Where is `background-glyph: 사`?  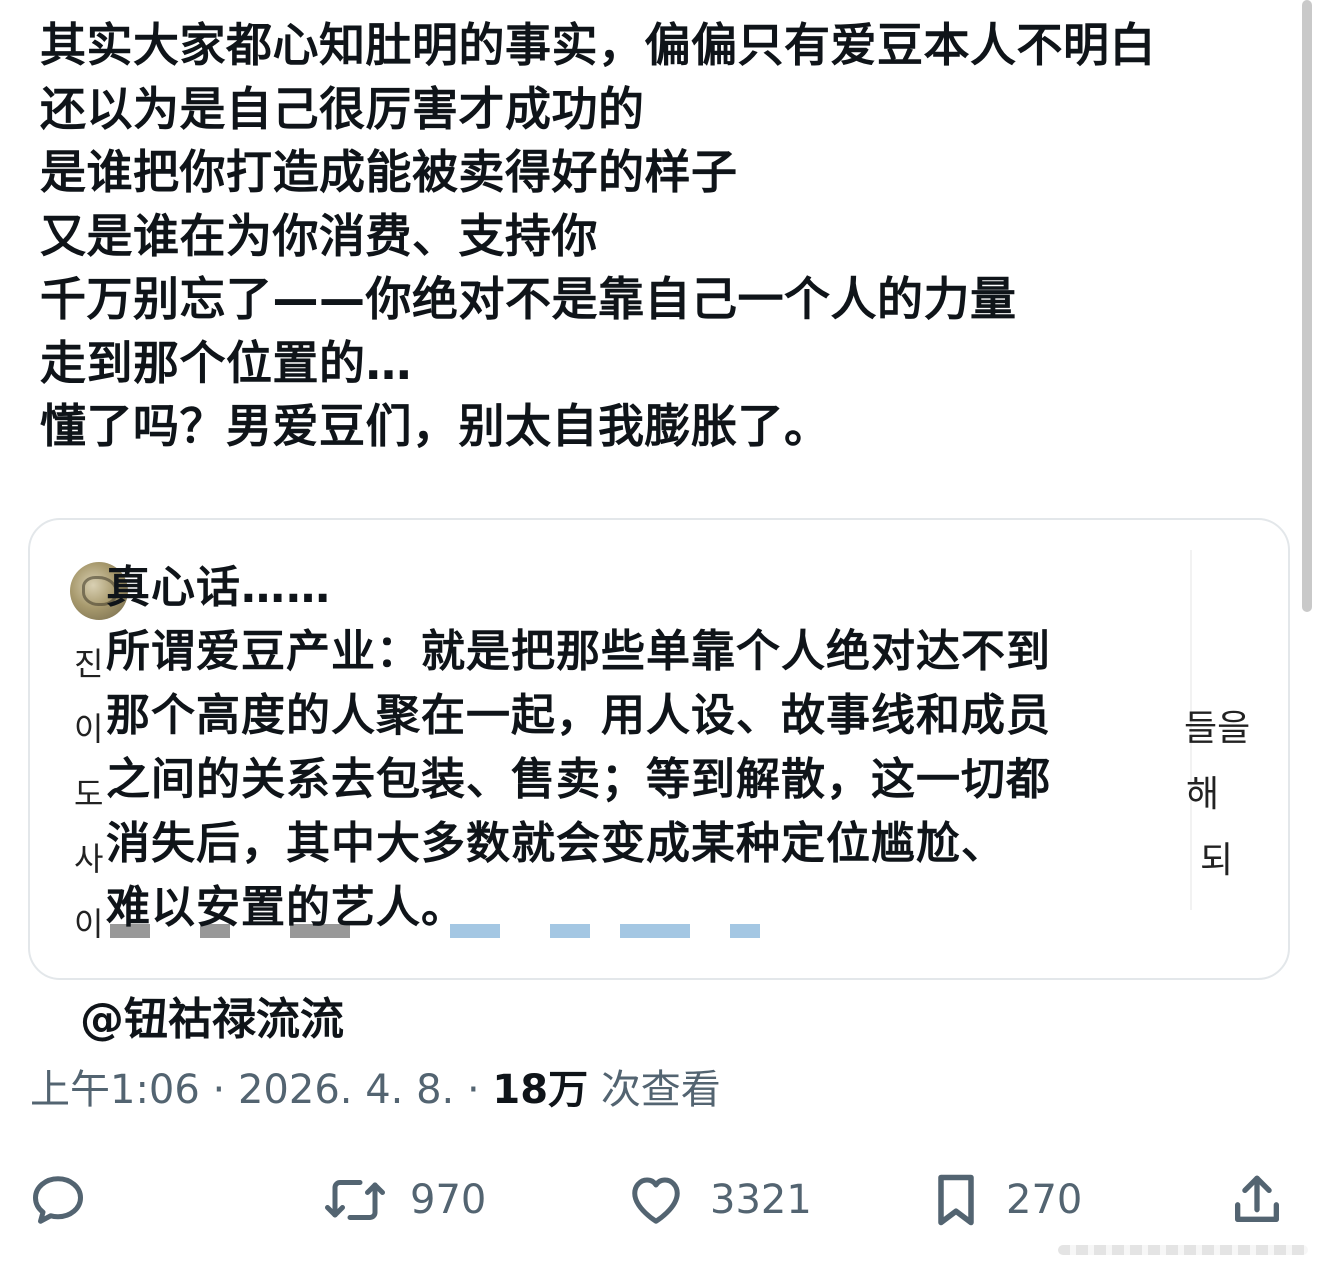 background-glyph: 사 is located at coordinates (89, 859).